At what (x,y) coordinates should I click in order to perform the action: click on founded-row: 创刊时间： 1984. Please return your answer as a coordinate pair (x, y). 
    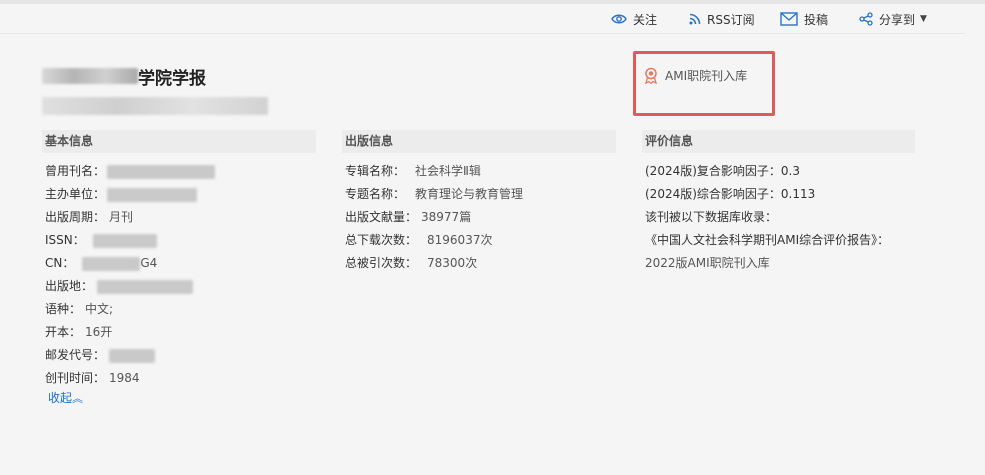
    Looking at the image, I should click on (130, 378).